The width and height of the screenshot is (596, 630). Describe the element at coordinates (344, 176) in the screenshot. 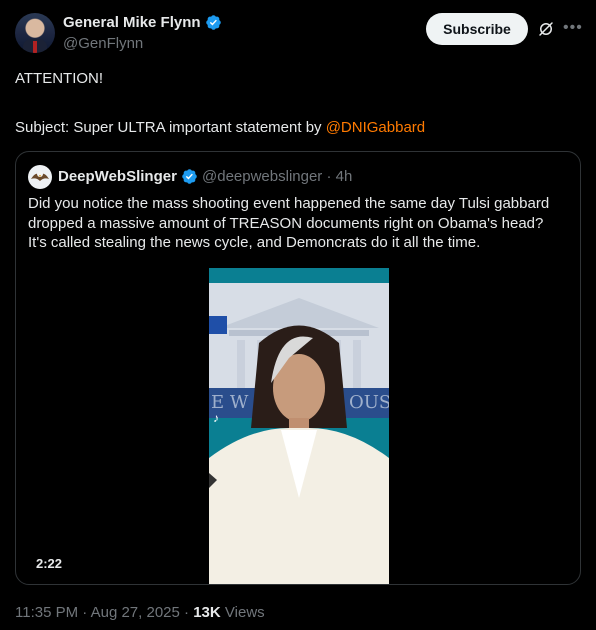

I see `quote-timestamp: 4h` at that location.